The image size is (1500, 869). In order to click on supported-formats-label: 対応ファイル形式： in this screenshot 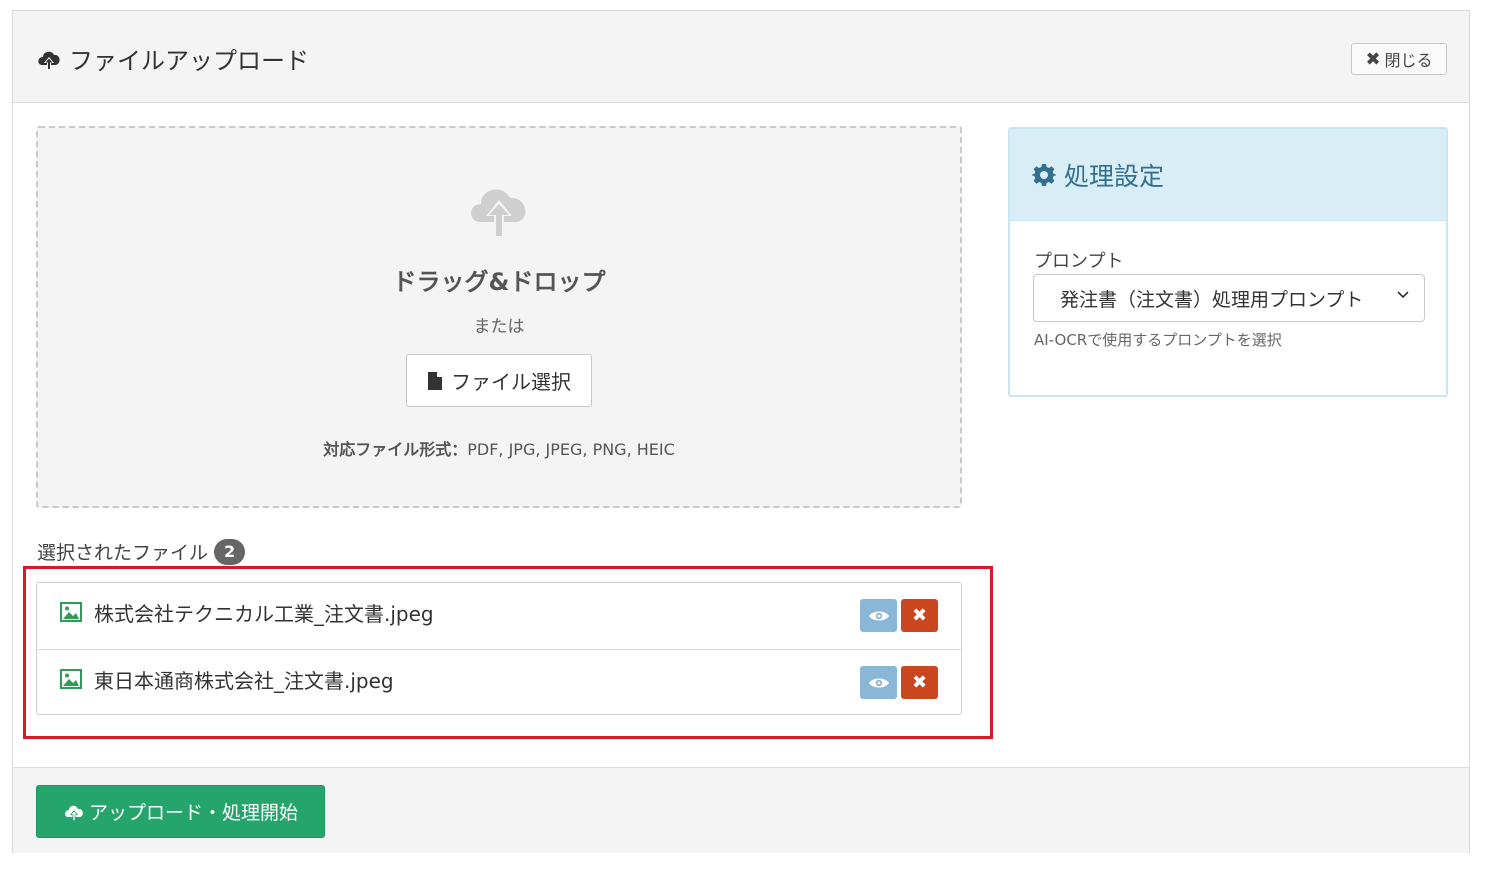, I will do `click(395, 449)`.